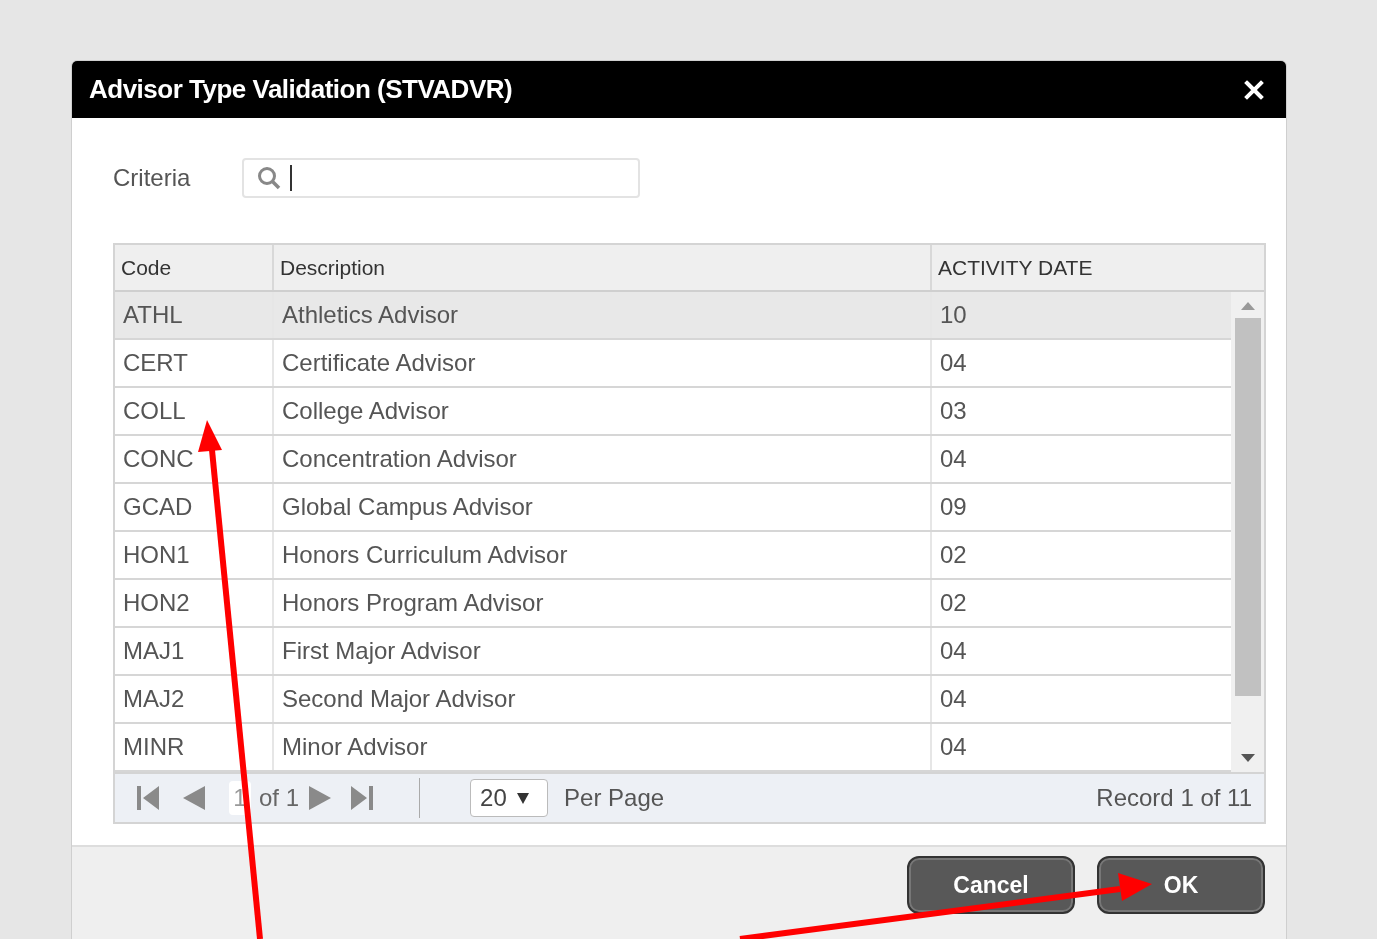 The image size is (1377, 939). Describe the element at coordinates (362, 798) in the screenshot. I see `last-page-icon` at that location.